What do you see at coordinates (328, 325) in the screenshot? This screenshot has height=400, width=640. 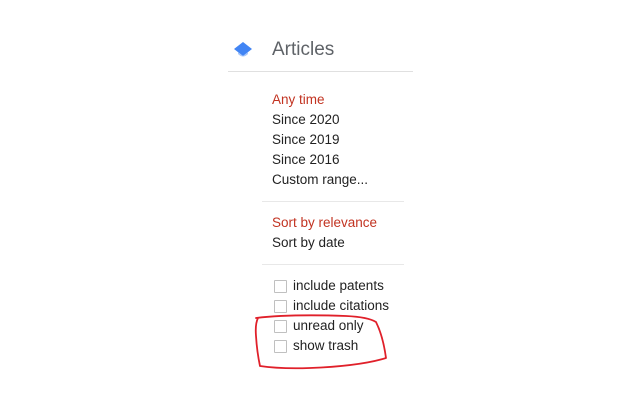 I see `unread-only-label: unread only` at bounding box center [328, 325].